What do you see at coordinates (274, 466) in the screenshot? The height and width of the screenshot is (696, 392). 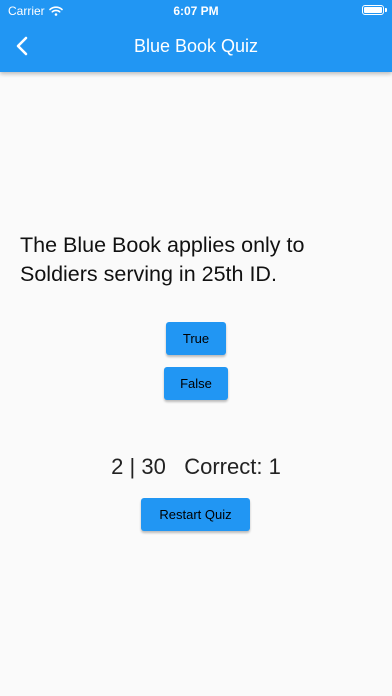 I see `correct-count: 1` at bounding box center [274, 466].